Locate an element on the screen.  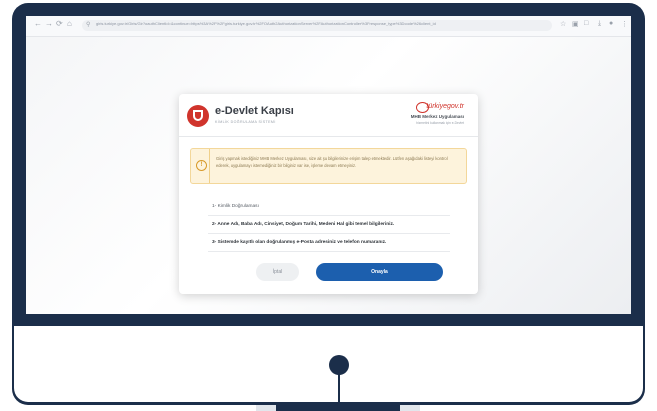
confirm-button: Onayla is located at coordinates (379, 272).